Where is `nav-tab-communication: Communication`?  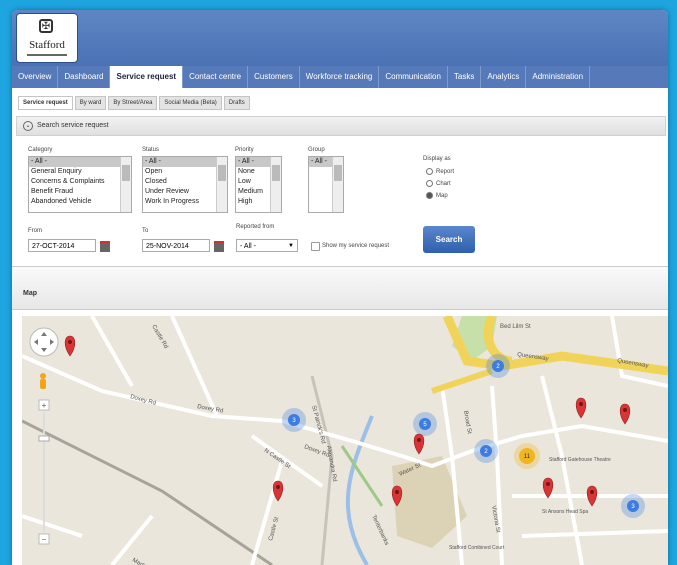 nav-tab-communication: Communication is located at coordinates (413, 77).